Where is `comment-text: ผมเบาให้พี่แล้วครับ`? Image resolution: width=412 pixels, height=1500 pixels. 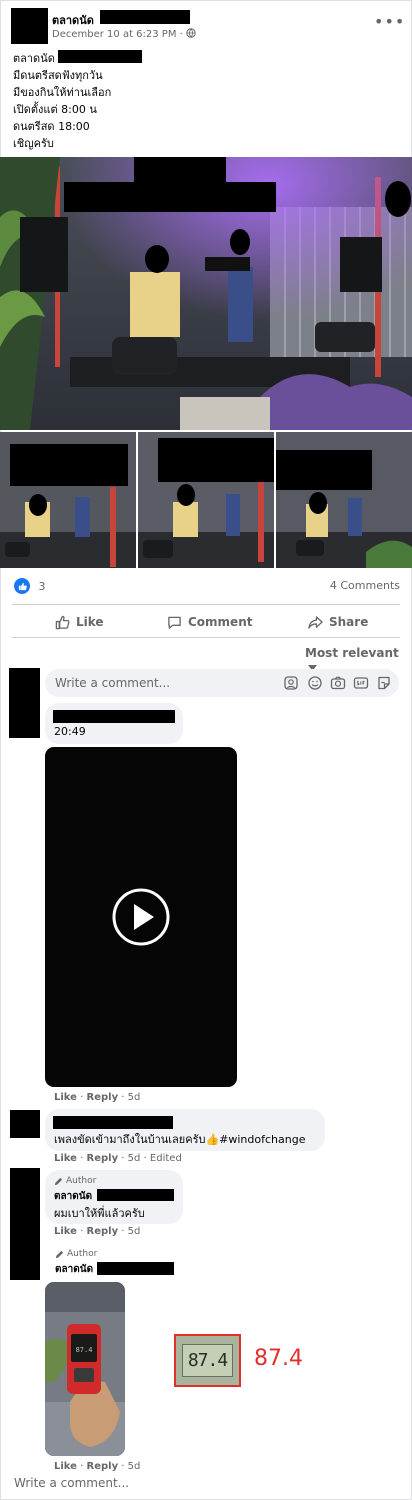
comment-text: ผมเบาให้พี่แล้วครับ is located at coordinates (99, 1213).